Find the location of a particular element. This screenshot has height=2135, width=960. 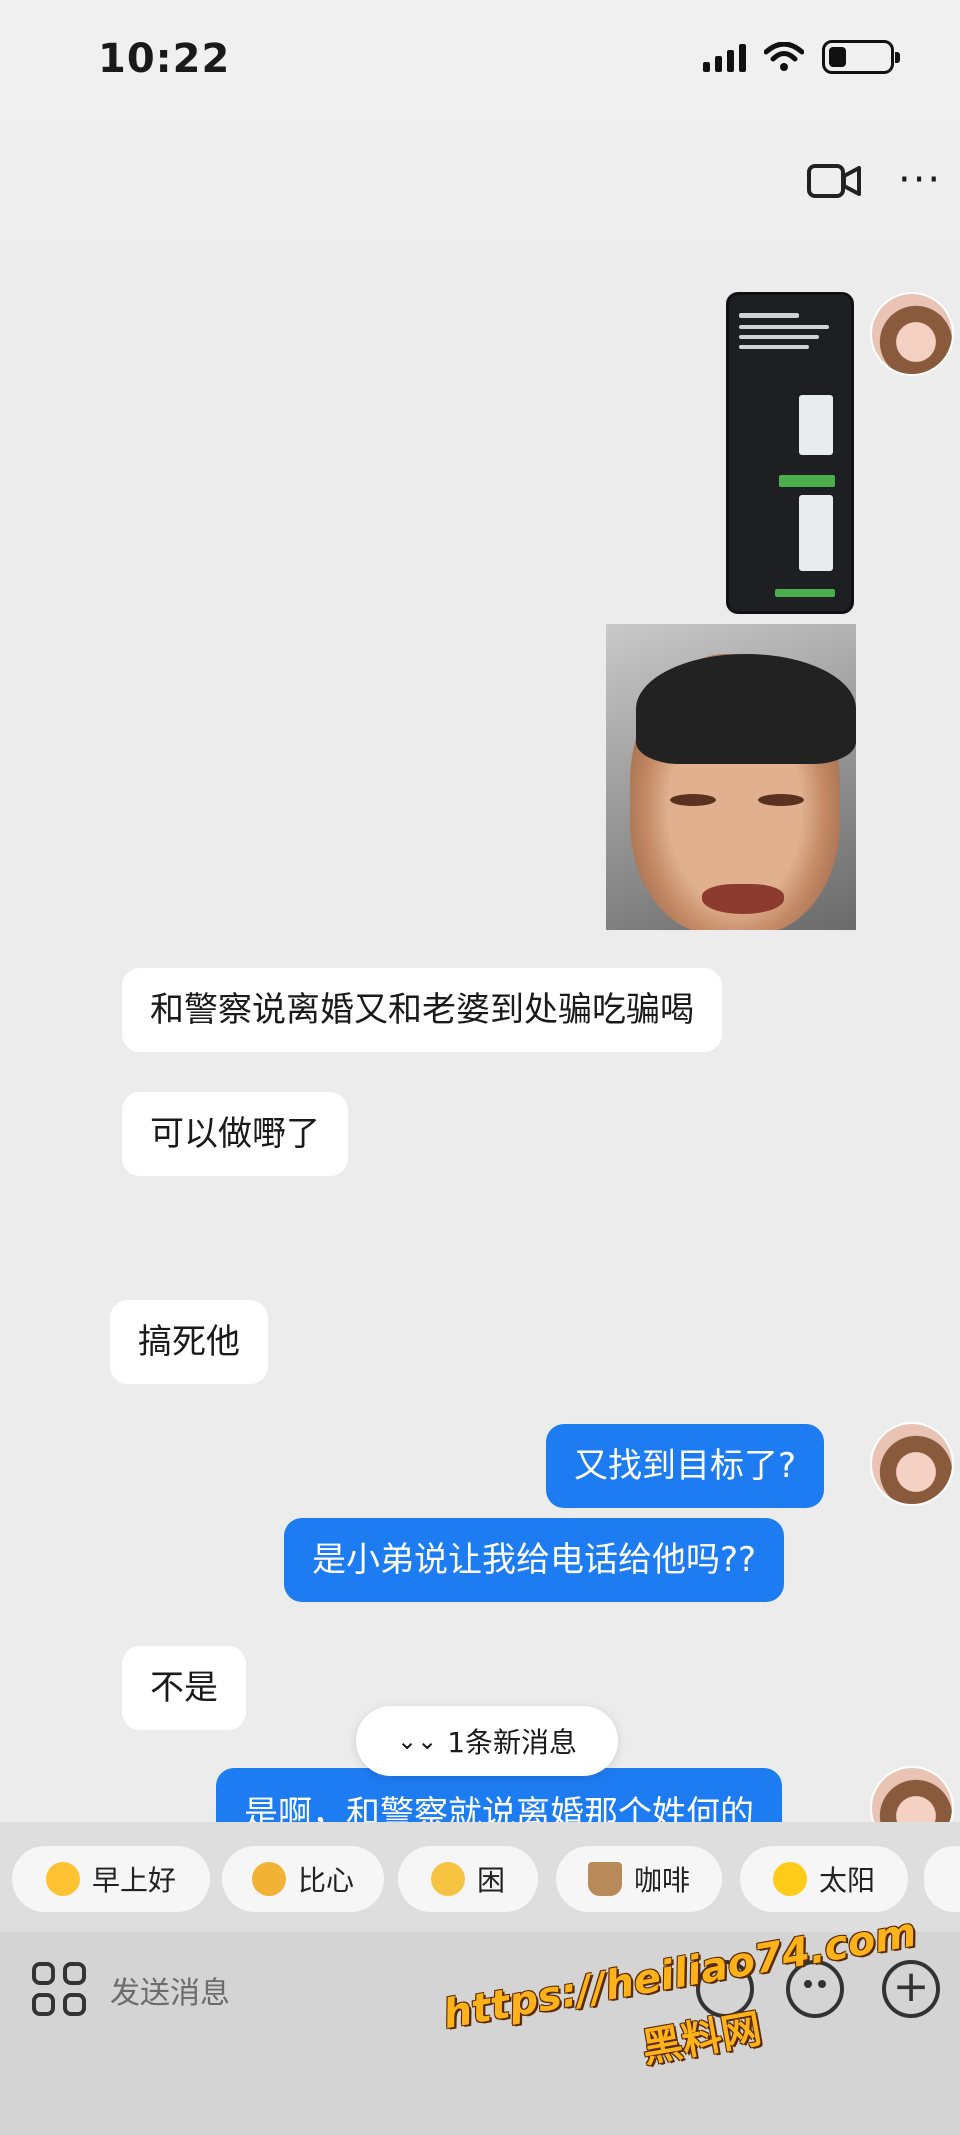

quick-reply-coffee: 咖啡 is located at coordinates (639, 1879).